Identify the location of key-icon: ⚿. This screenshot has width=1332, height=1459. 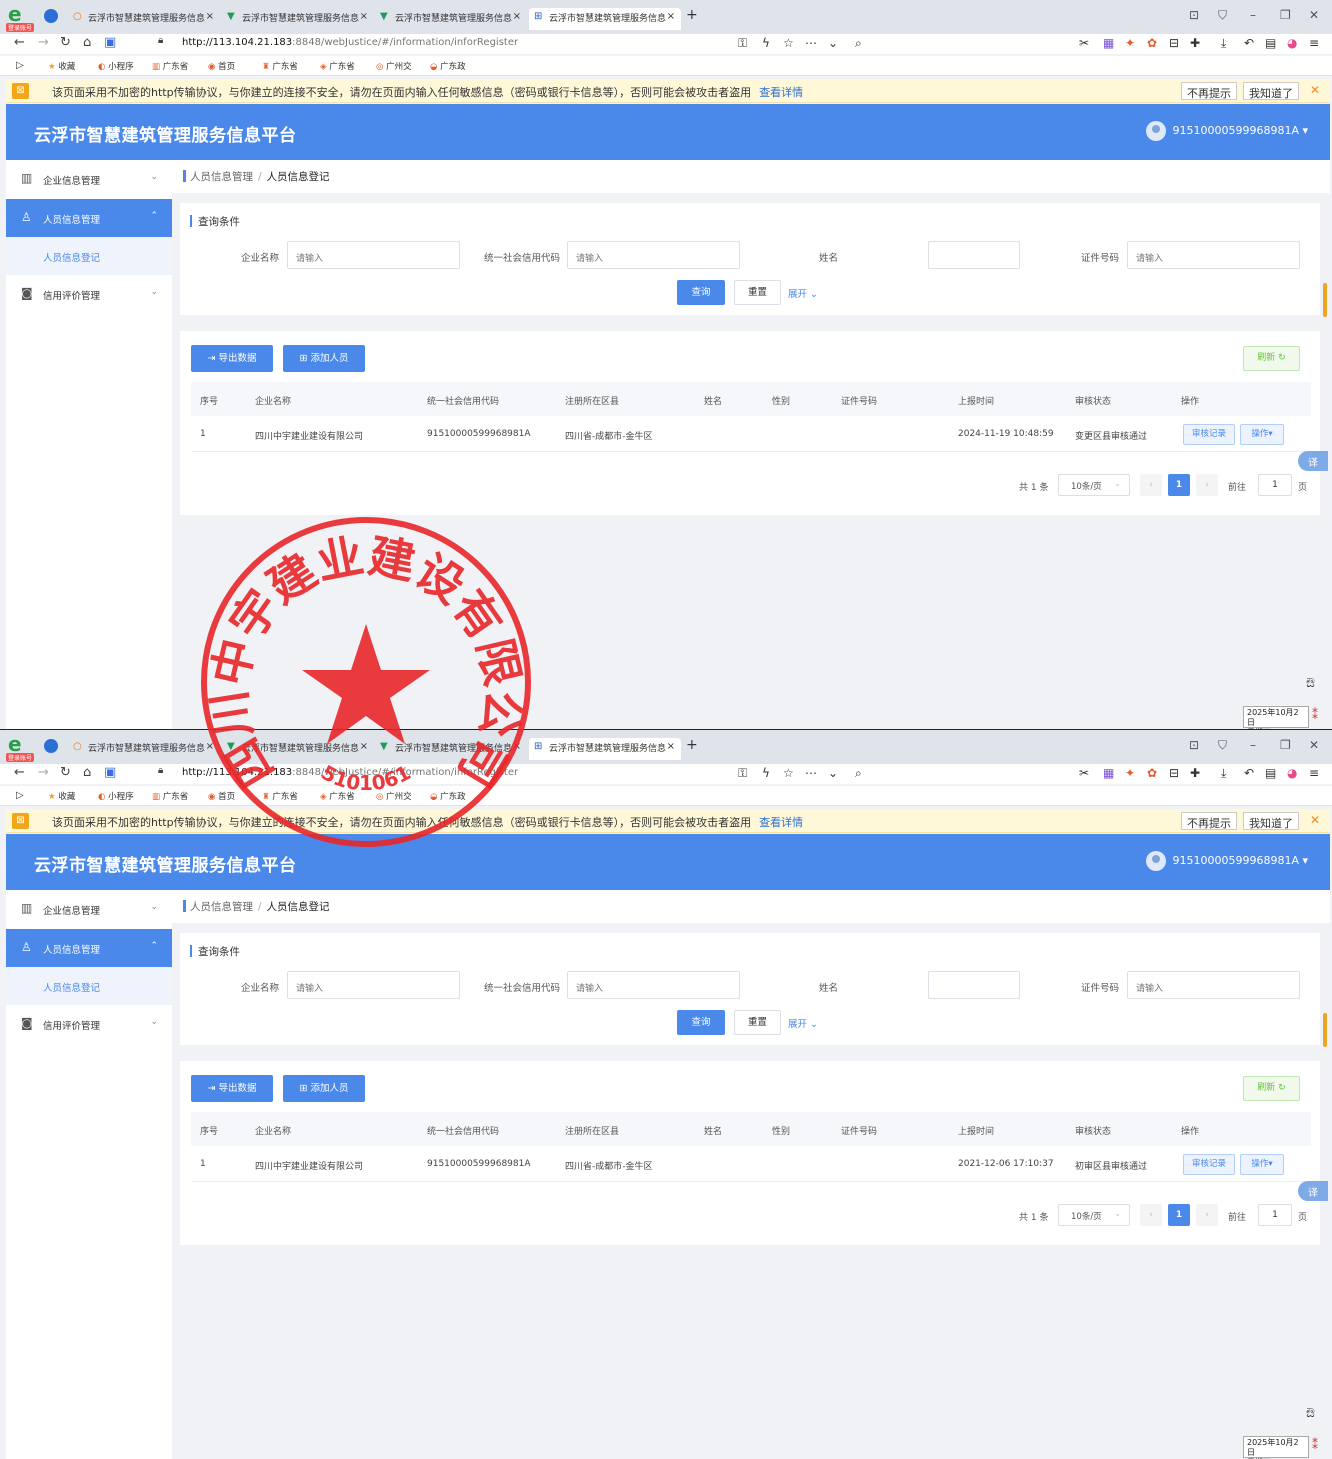
(742, 43).